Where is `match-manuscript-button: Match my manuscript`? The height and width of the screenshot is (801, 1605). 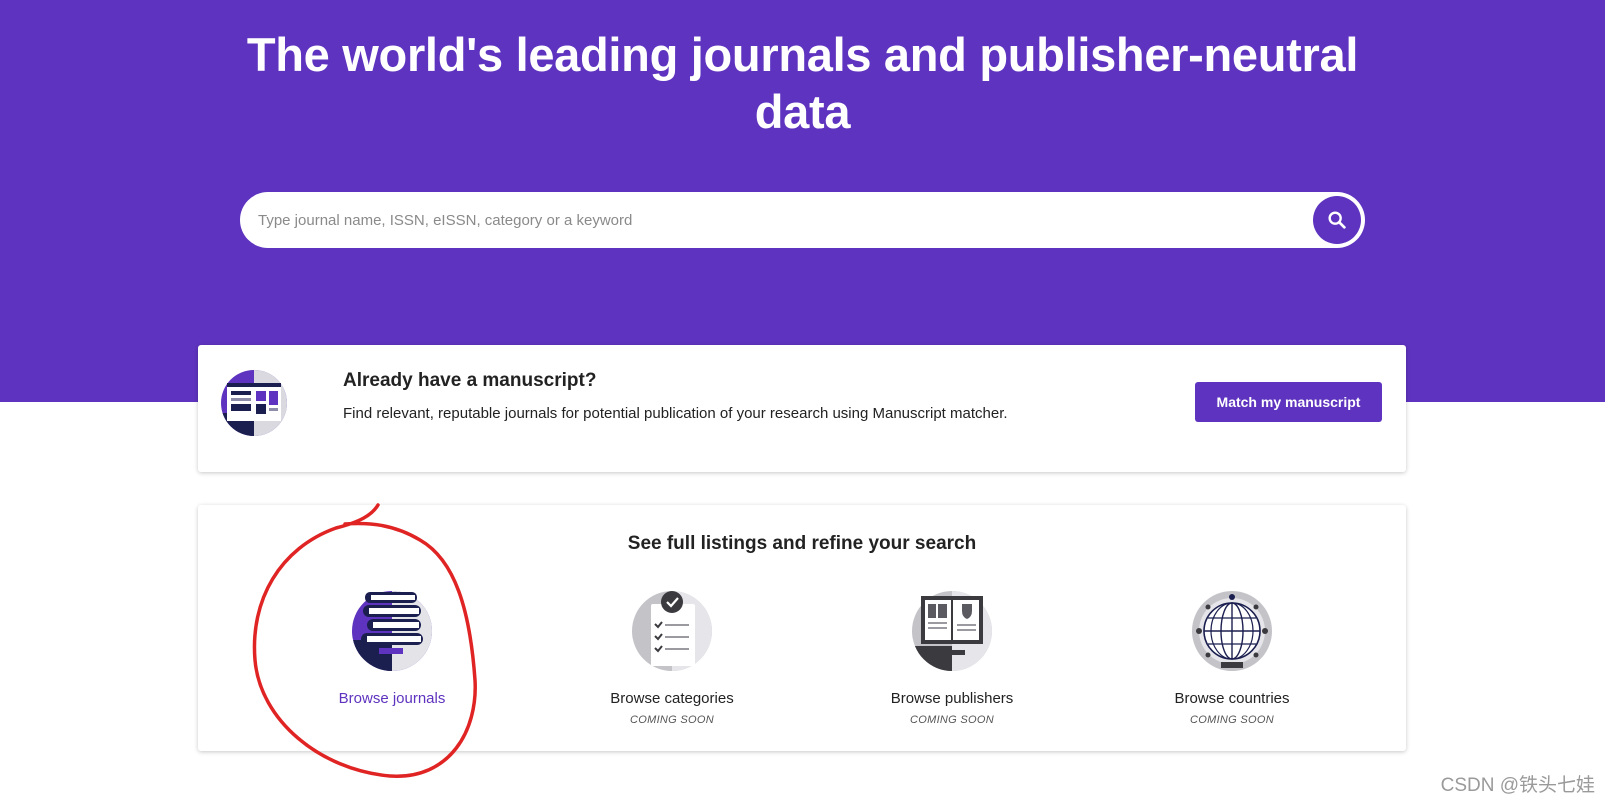 match-manuscript-button: Match my manuscript is located at coordinates (1288, 402).